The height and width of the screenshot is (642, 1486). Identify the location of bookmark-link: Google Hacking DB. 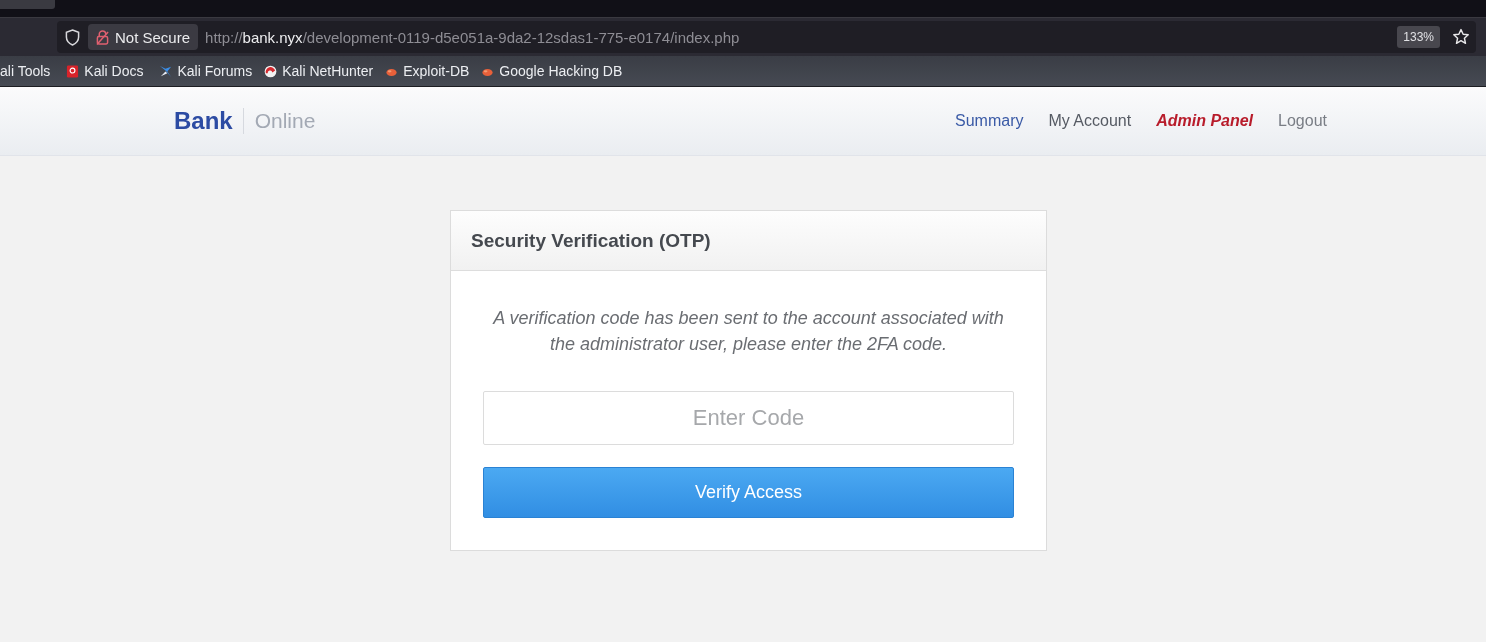
(552, 71).